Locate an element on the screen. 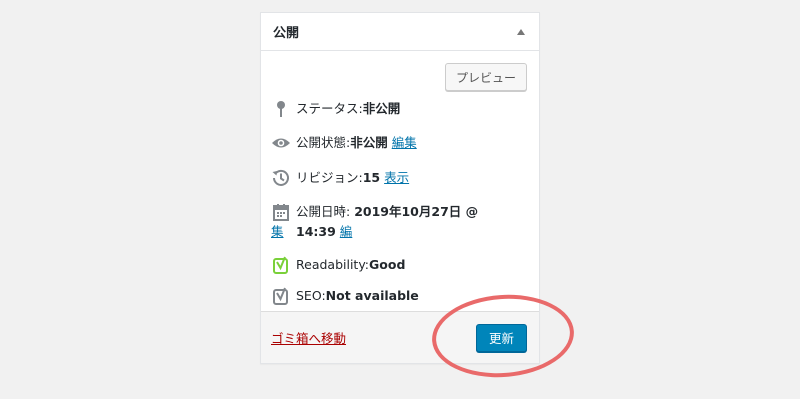 The height and width of the screenshot is (399, 800). readability-label: Readability: is located at coordinates (333, 264).